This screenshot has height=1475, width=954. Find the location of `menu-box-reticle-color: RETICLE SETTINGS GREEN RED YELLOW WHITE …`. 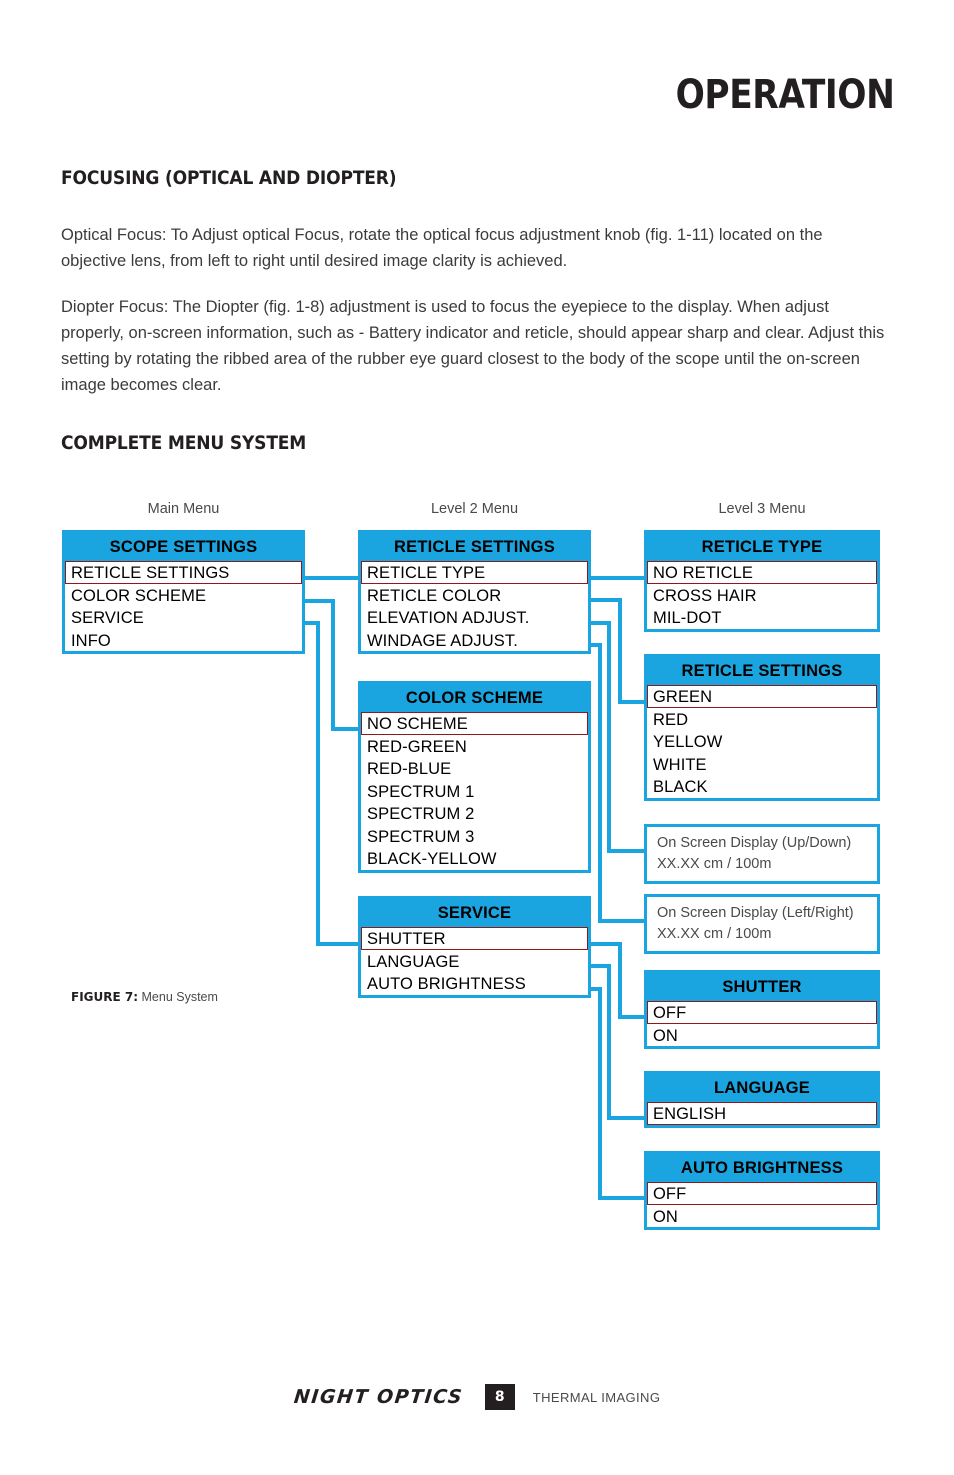

menu-box-reticle-color: RETICLE SETTINGS GREEN RED YELLOW WHITE … is located at coordinates (762, 727).